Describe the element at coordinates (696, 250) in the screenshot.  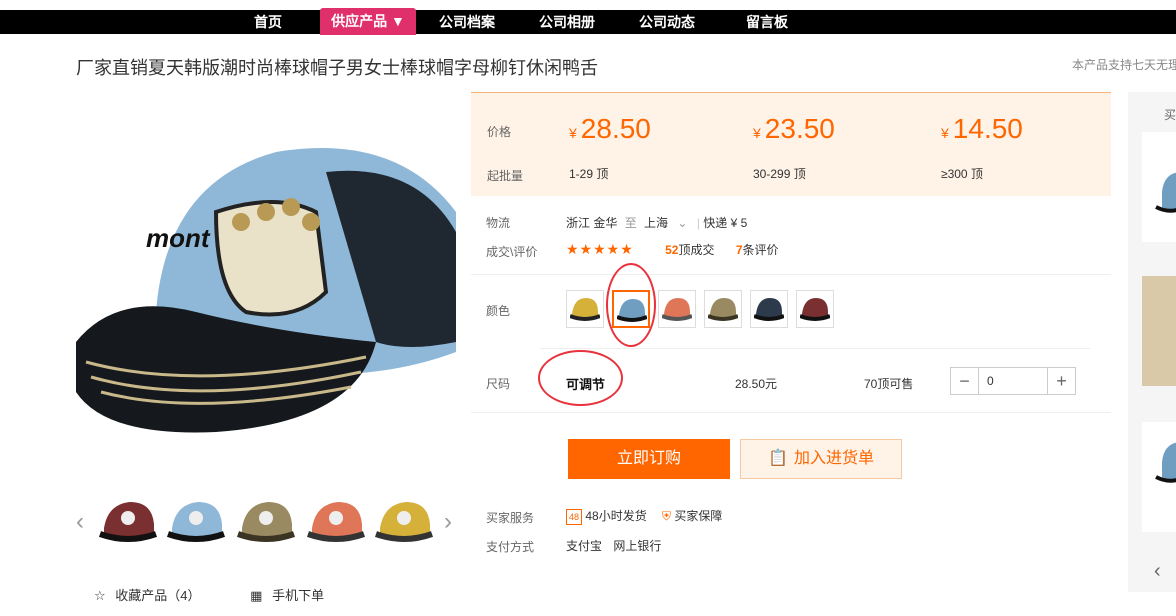
I see `sales-text: 顶成交` at that location.